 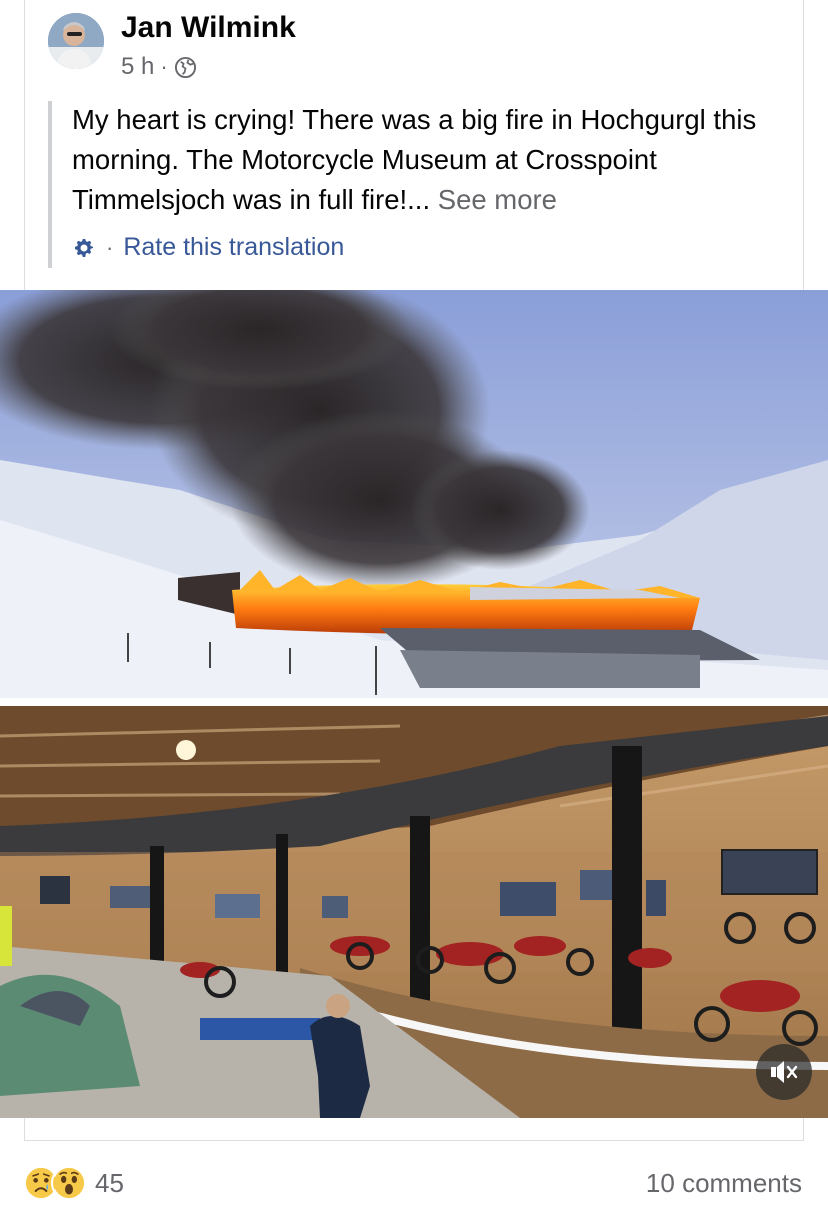 I want to click on post-time: 5 h, so click(x=137, y=67).